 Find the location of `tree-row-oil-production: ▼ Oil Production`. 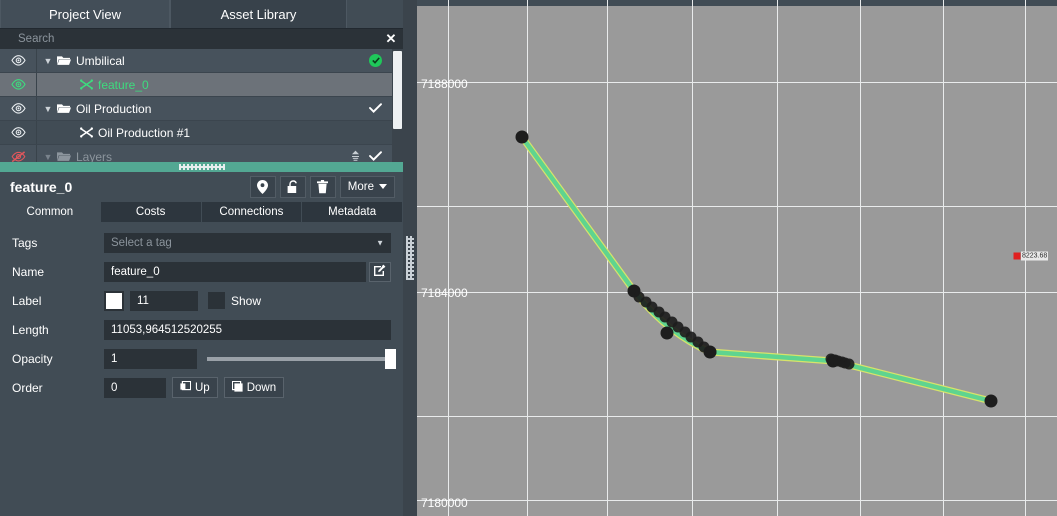

tree-row-oil-production: ▼ Oil Production is located at coordinates (196, 109).